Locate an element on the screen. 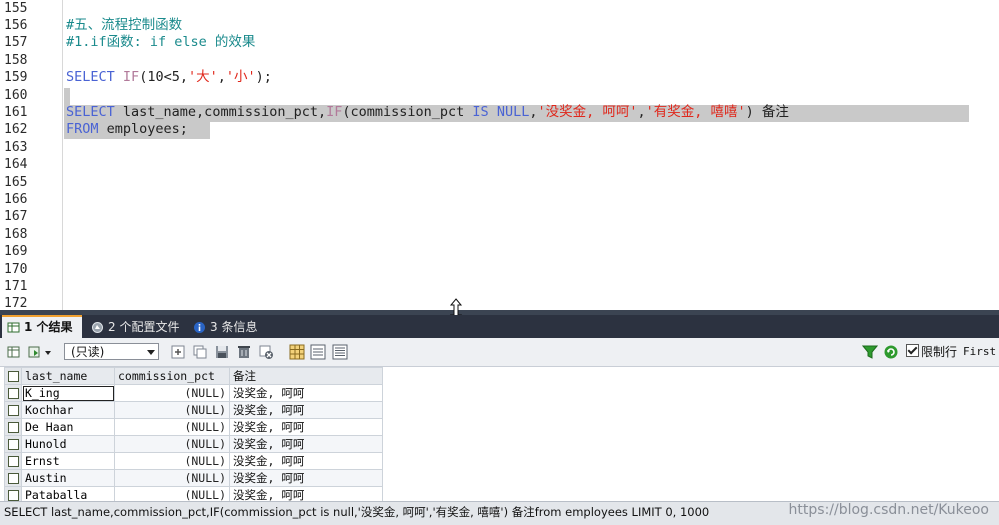 This screenshot has height=525, width=999. code-end: ) 备注 is located at coordinates (767, 112).